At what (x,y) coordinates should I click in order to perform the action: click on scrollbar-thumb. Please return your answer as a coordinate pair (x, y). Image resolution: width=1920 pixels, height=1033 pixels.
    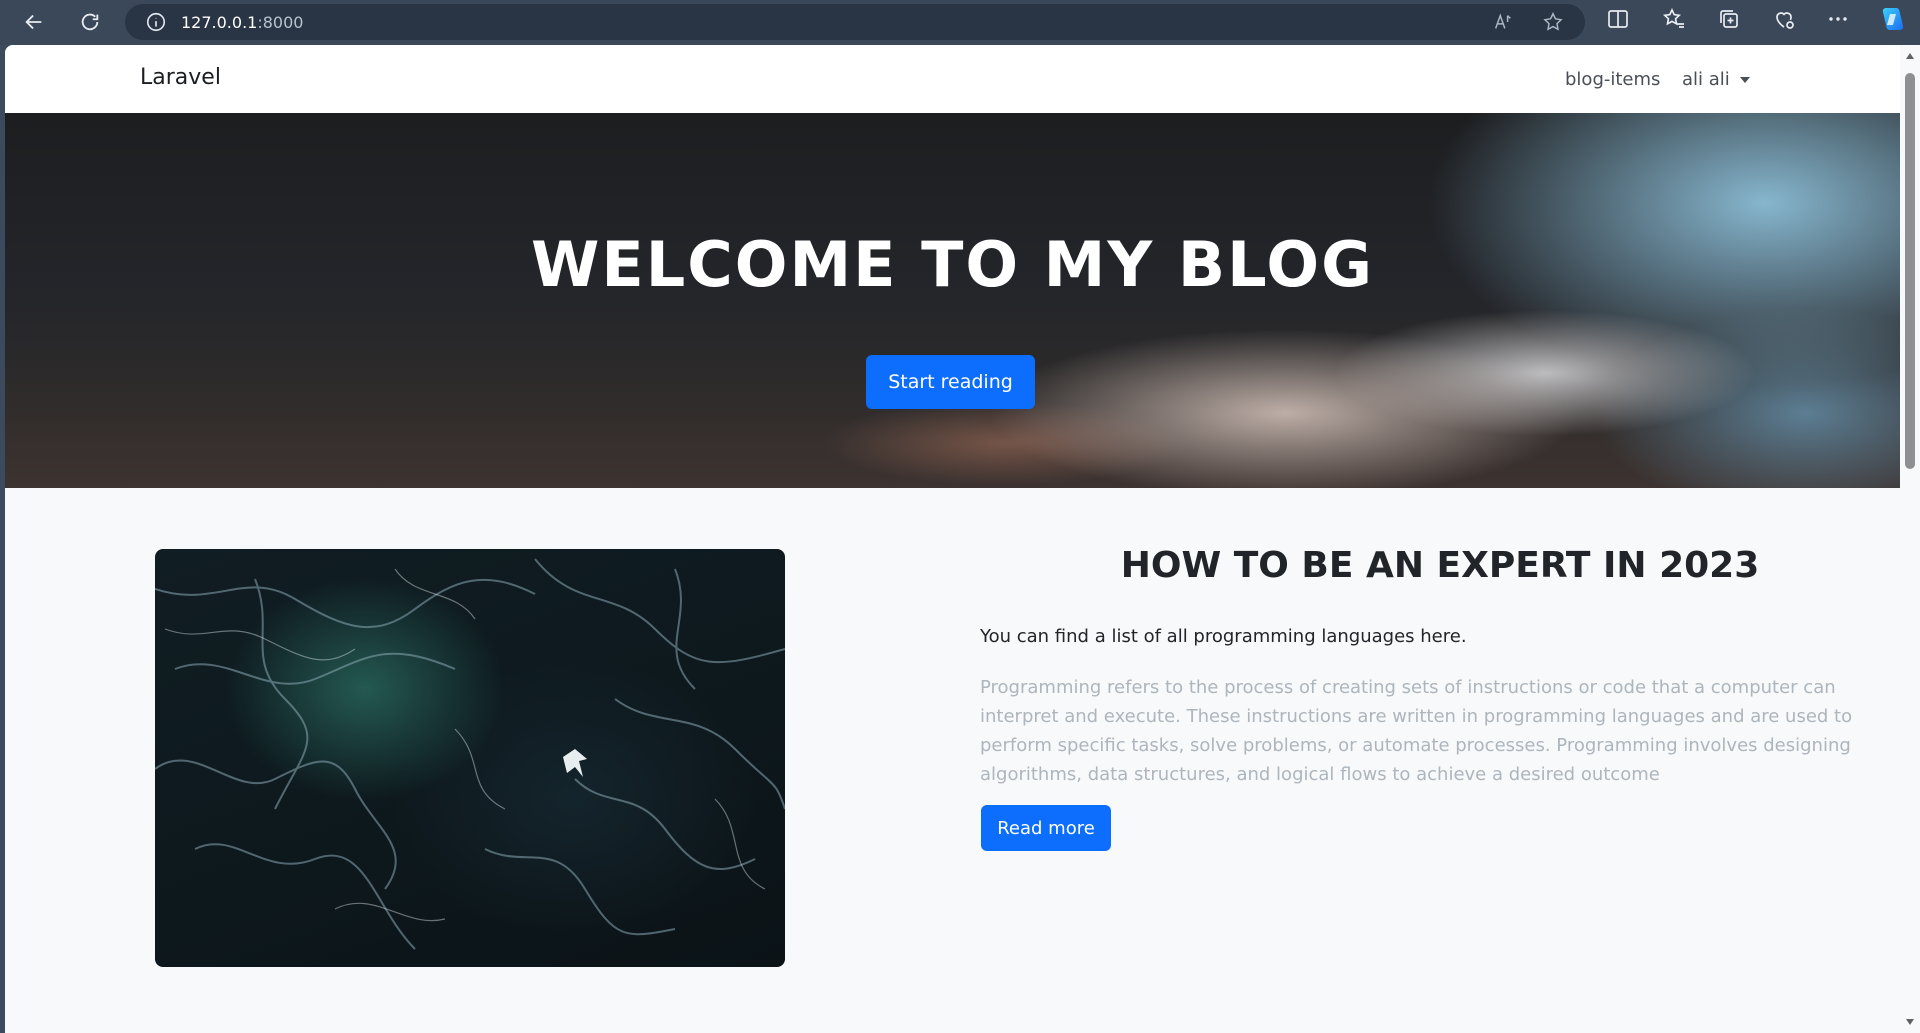
    Looking at the image, I should click on (1910, 271).